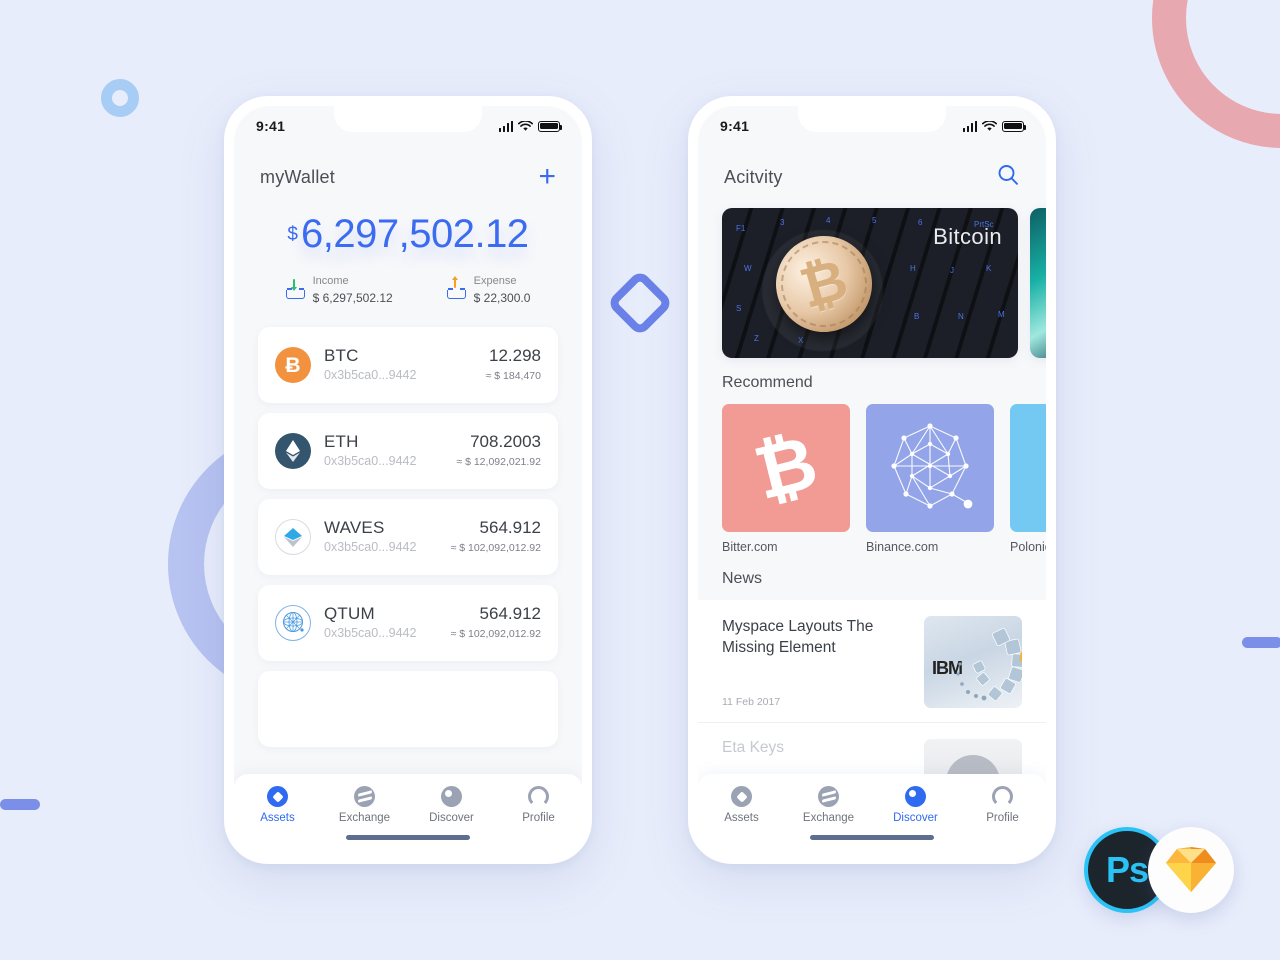 This screenshot has width=1280, height=960. What do you see at coordinates (293, 365) in the screenshot?
I see `bitcoin-icon: Ƀ` at bounding box center [293, 365].